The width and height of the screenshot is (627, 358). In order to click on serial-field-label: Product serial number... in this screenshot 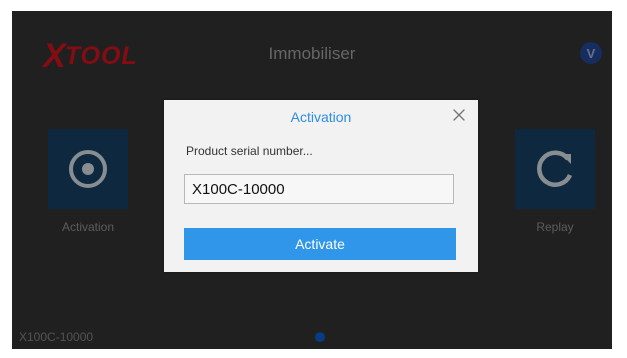, I will do `click(249, 151)`.